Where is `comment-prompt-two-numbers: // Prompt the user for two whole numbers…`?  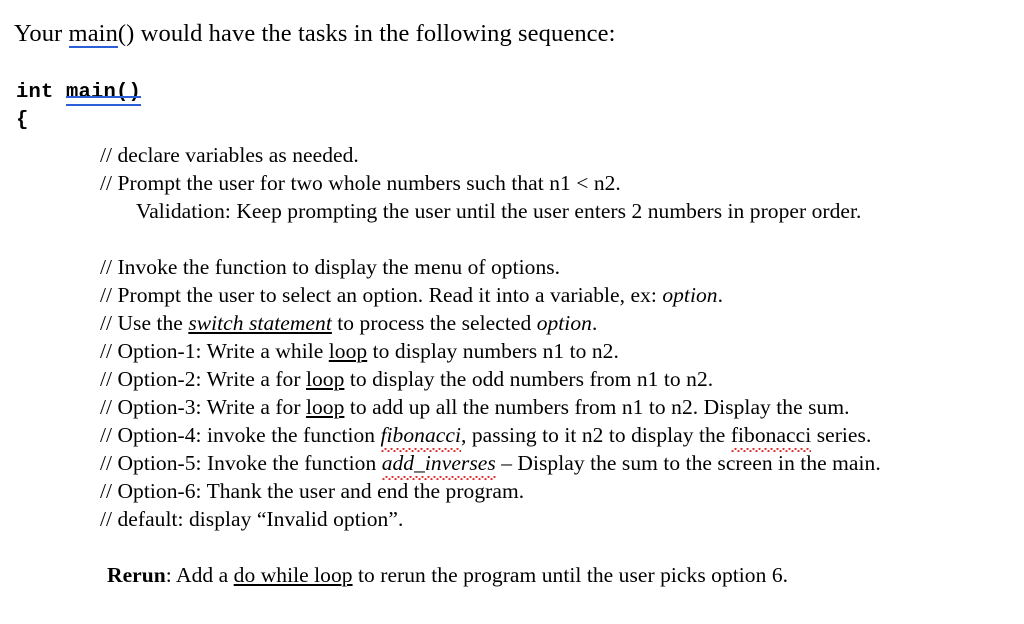 comment-prompt-two-numbers: // Prompt the user for two whole numbers… is located at coordinates (360, 183).